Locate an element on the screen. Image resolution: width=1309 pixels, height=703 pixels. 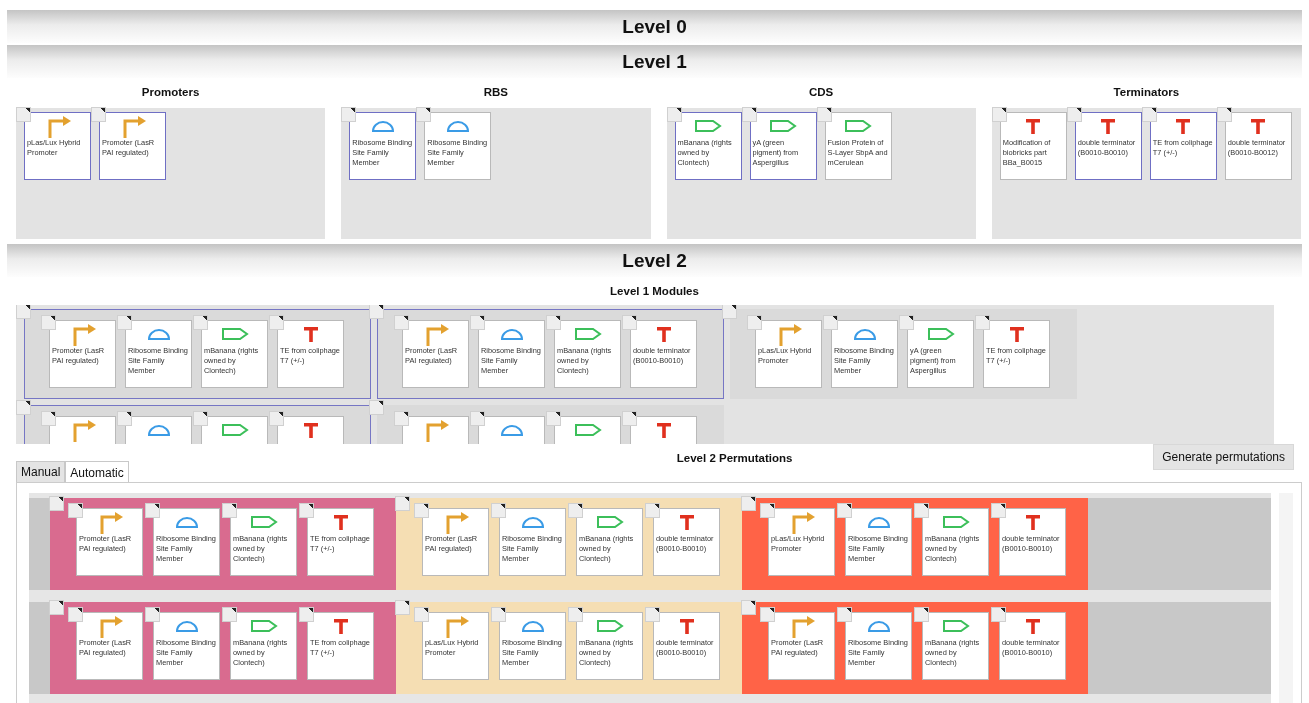
section-header: Level 1 is located at coordinates (654, 61).